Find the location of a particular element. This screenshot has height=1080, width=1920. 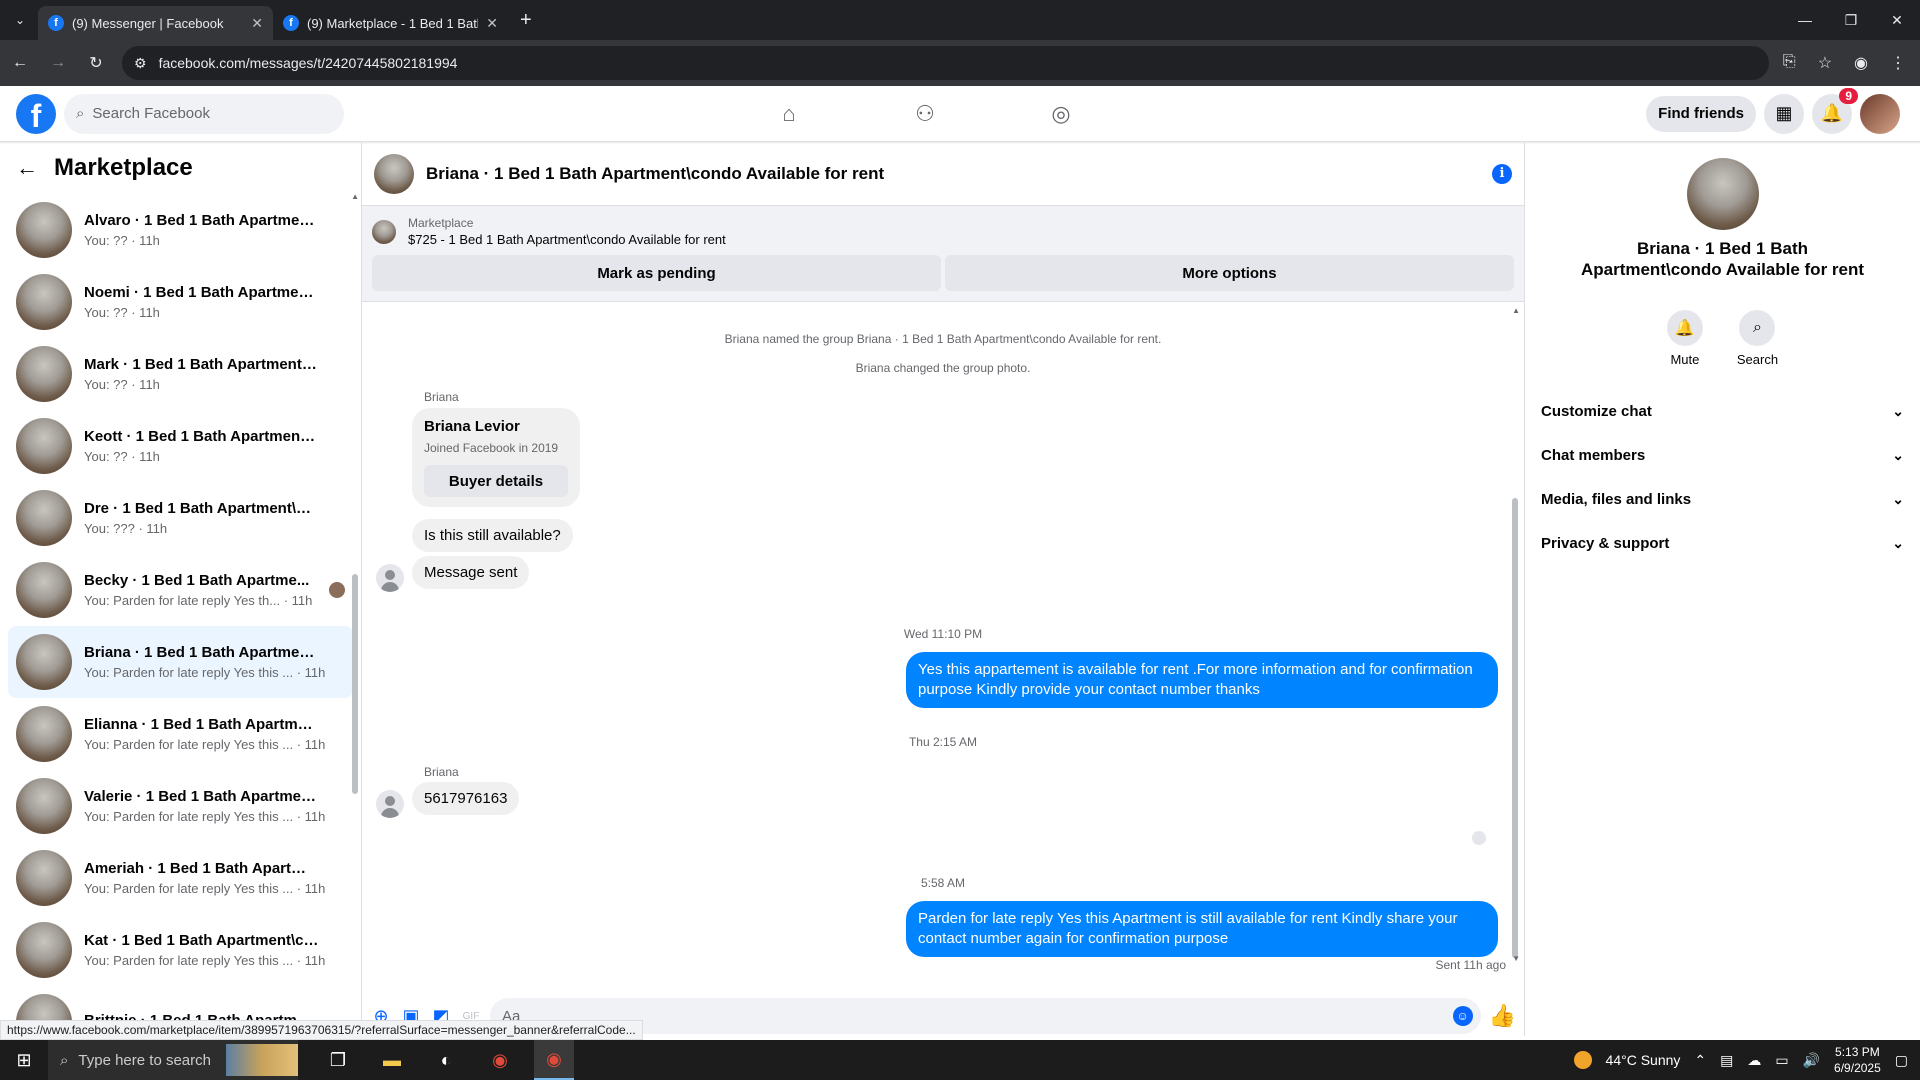

search-icon: ⌕ is located at coordinates (1757, 328).